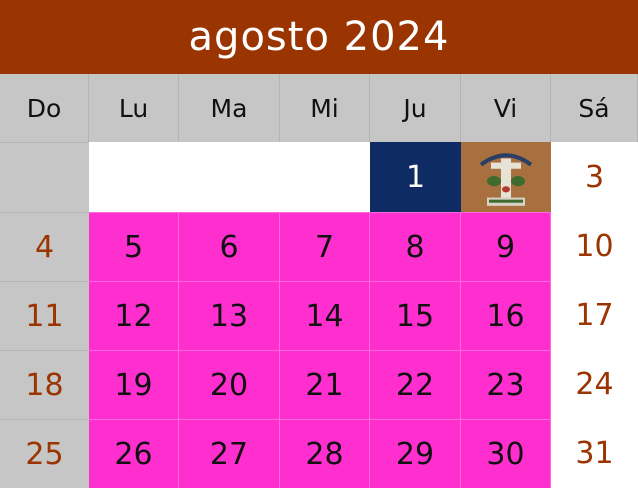  Describe the element at coordinates (44, 246) in the screenshot. I see `day-cell-4: 4` at that location.